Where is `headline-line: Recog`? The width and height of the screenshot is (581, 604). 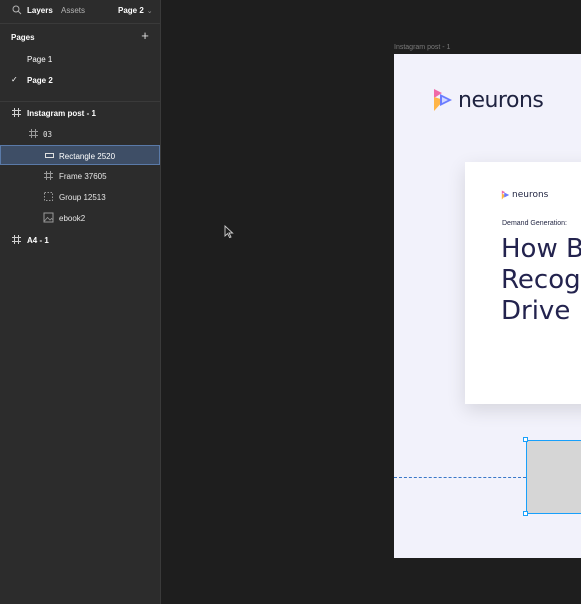
headline-line: Recog is located at coordinates (541, 280).